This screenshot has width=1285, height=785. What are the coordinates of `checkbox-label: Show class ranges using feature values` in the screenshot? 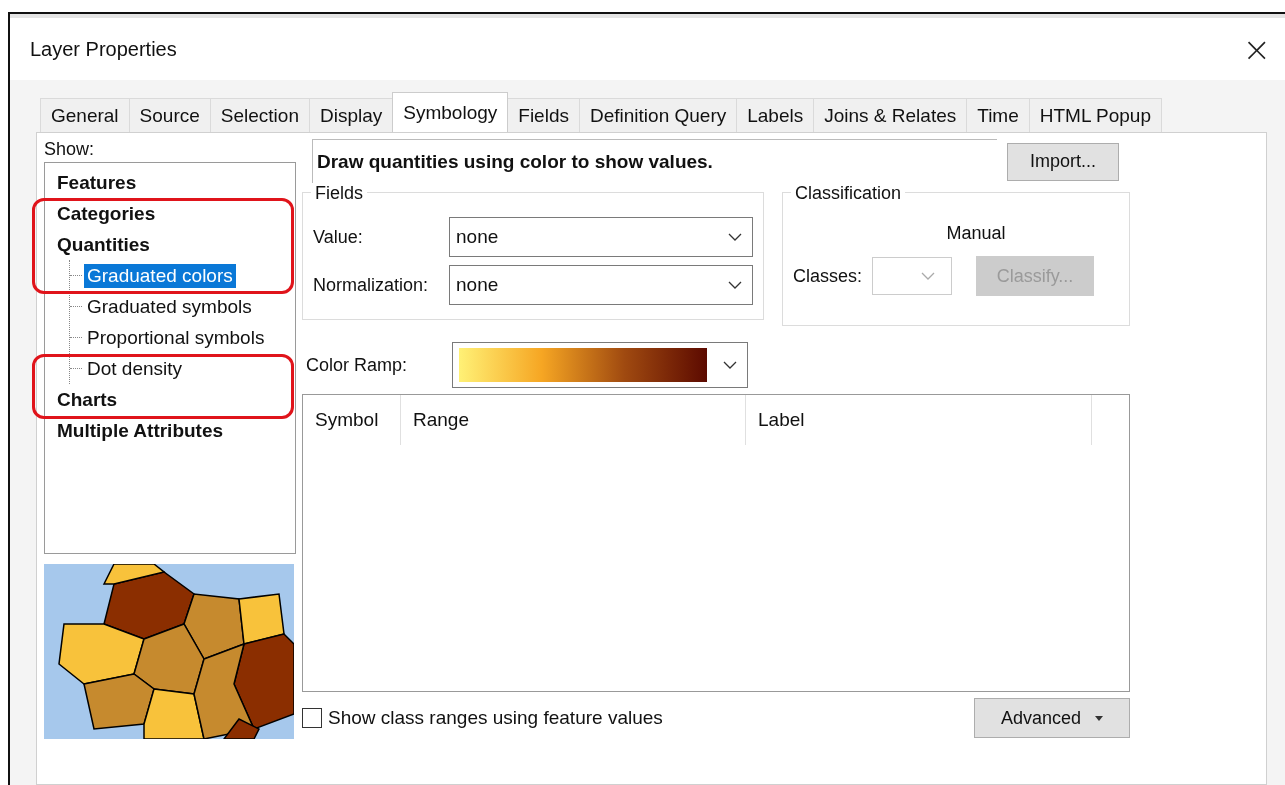 It's located at (495, 718).